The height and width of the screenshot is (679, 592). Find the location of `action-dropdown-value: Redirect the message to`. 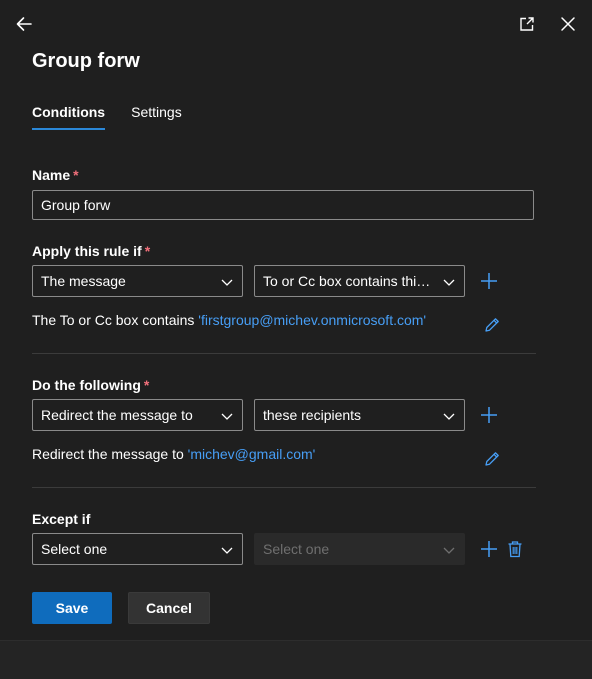

action-dropdown-value: Redirect the message to is located at coordinates (117, 415).